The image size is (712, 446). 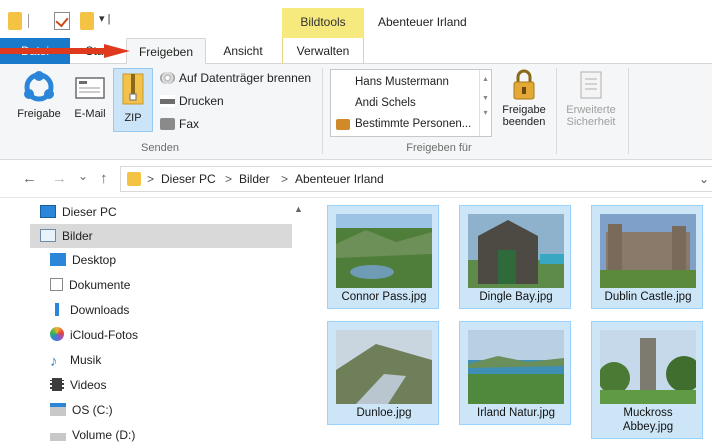 What do you see at coordinates (201, 101) in the screenshot?
I see `print-label: Drucken` at bounding box center [201, 101].